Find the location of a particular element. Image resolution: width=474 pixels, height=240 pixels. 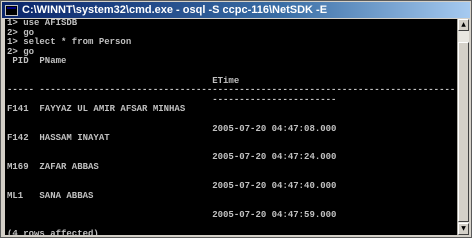

console-line: (4 rows affected) is located at coordinates (53, 232).